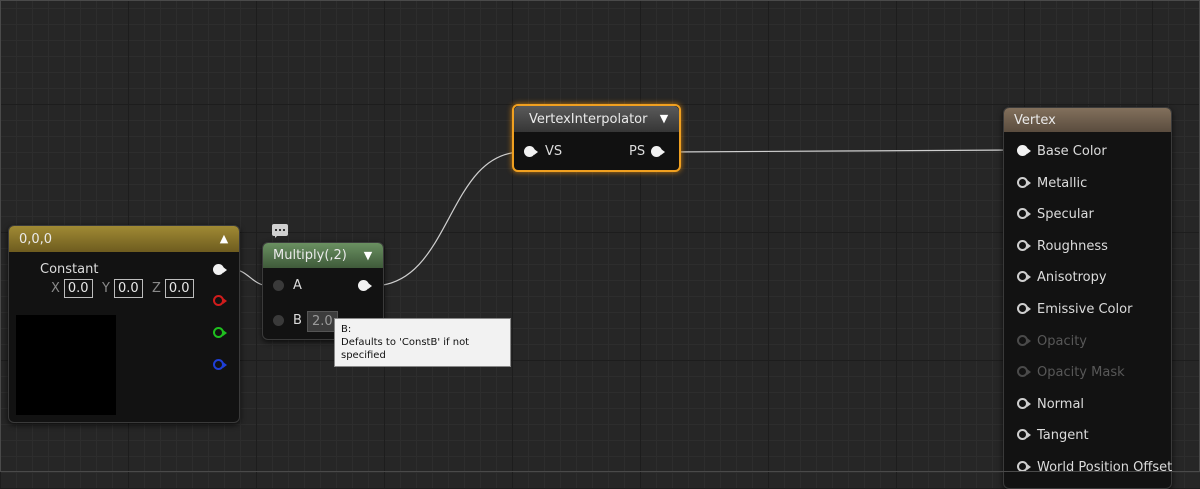  I want to click on wire-multiply-to-interpolator, so click(447, 219).